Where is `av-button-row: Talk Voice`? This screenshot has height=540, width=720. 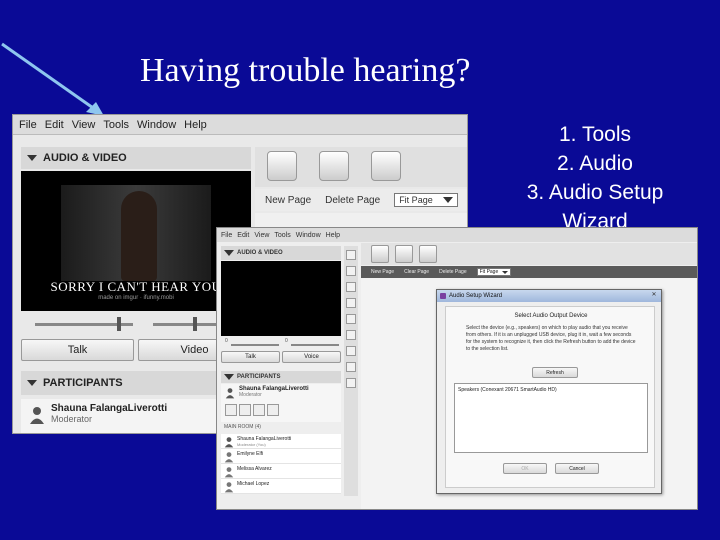 av-button-row: Talk Voice is located at coordinates (281, 357).